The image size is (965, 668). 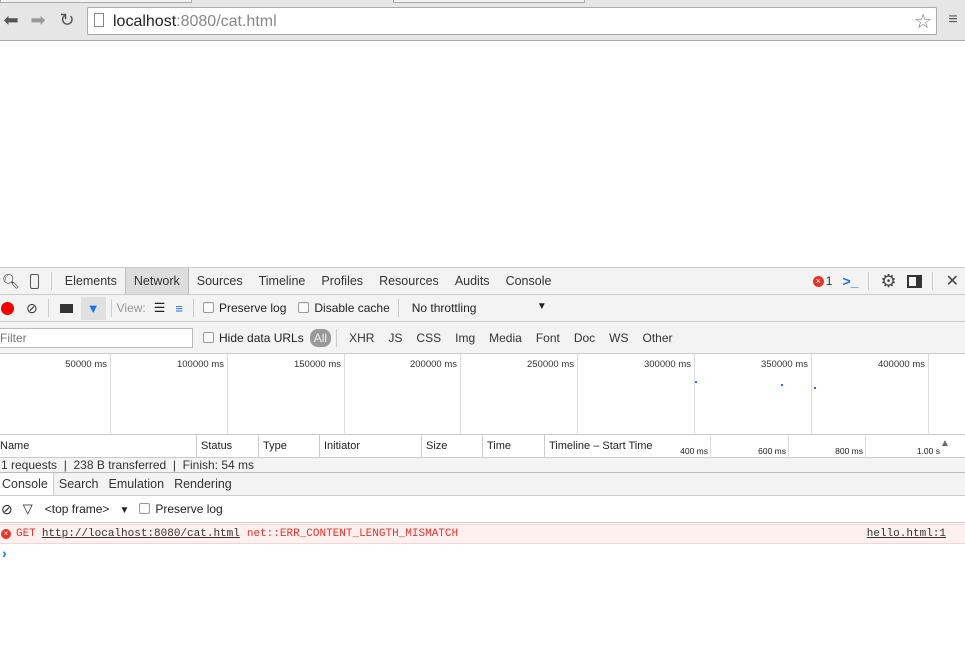 What do you see at coordinates (953, 20) in the screenshot?
I see `menu-icon: ≡` at bounding box center [953, 20].